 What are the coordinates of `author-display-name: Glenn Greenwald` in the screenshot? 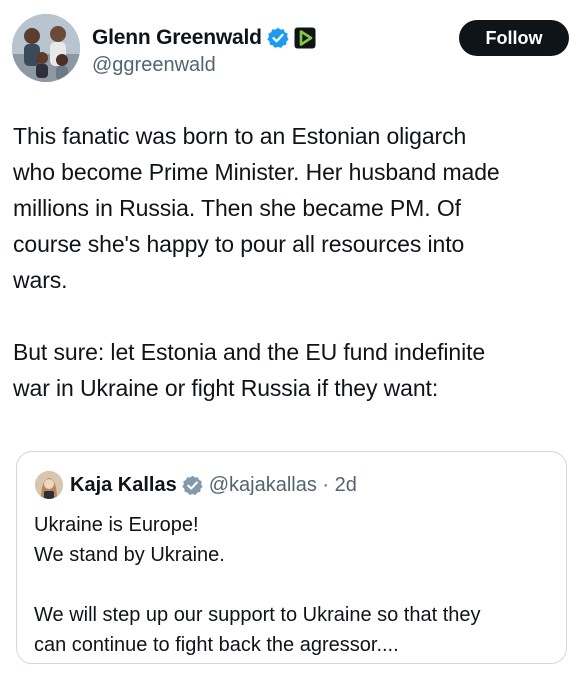 It's located at (177, 38).